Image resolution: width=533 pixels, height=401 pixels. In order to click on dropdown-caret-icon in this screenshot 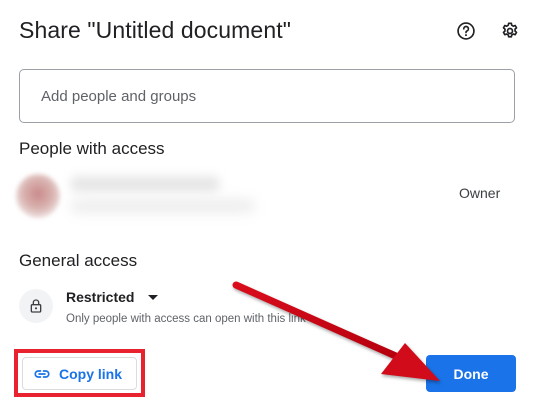, I will do `click(153, 297)`.